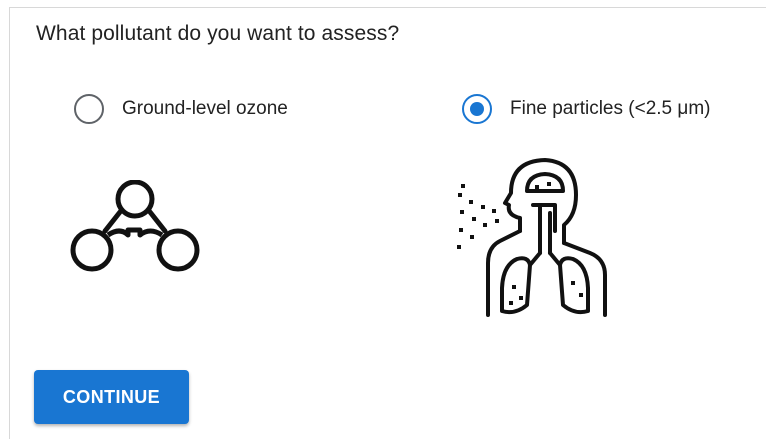  I want to click on ozone-molecule-icon, so click(135, 226).